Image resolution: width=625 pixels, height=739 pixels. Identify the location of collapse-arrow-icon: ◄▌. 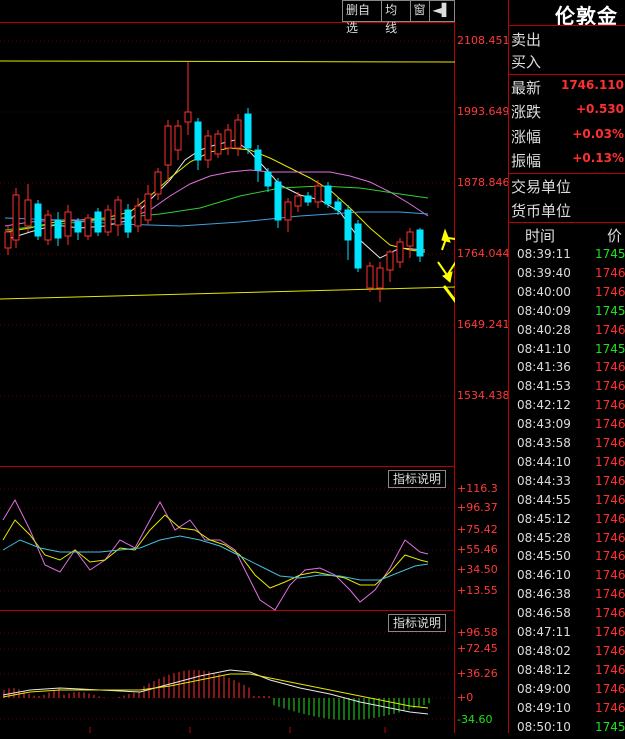
(441, 11).